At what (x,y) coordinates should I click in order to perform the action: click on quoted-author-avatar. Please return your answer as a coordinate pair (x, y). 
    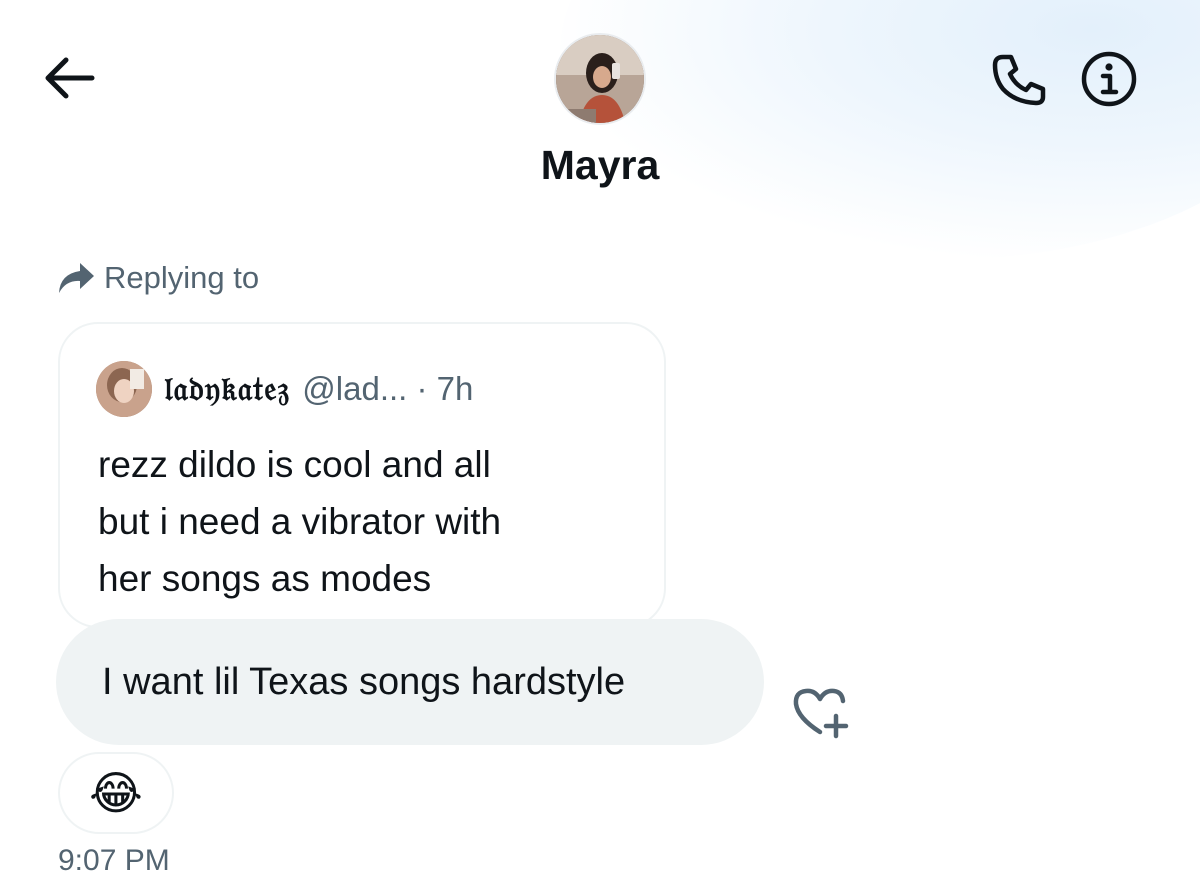
    Looking at the image, I should click on (124, 389).